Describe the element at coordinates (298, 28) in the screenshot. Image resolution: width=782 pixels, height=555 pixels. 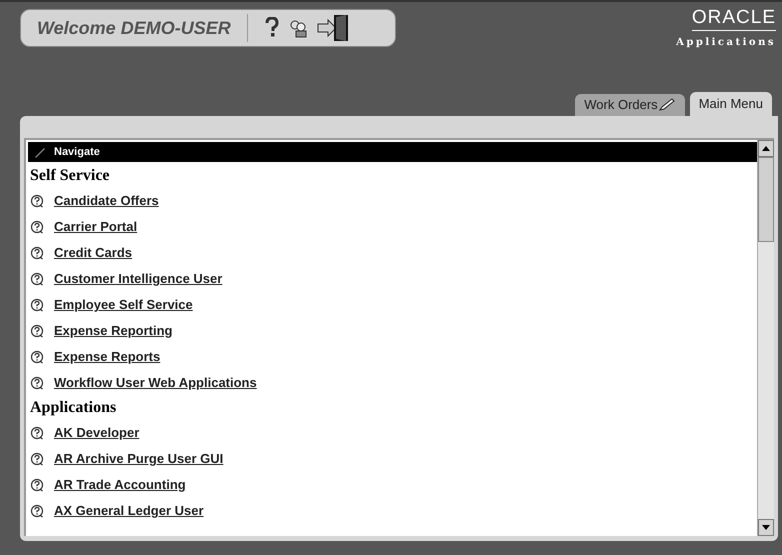
I see `people-icon` at that location.